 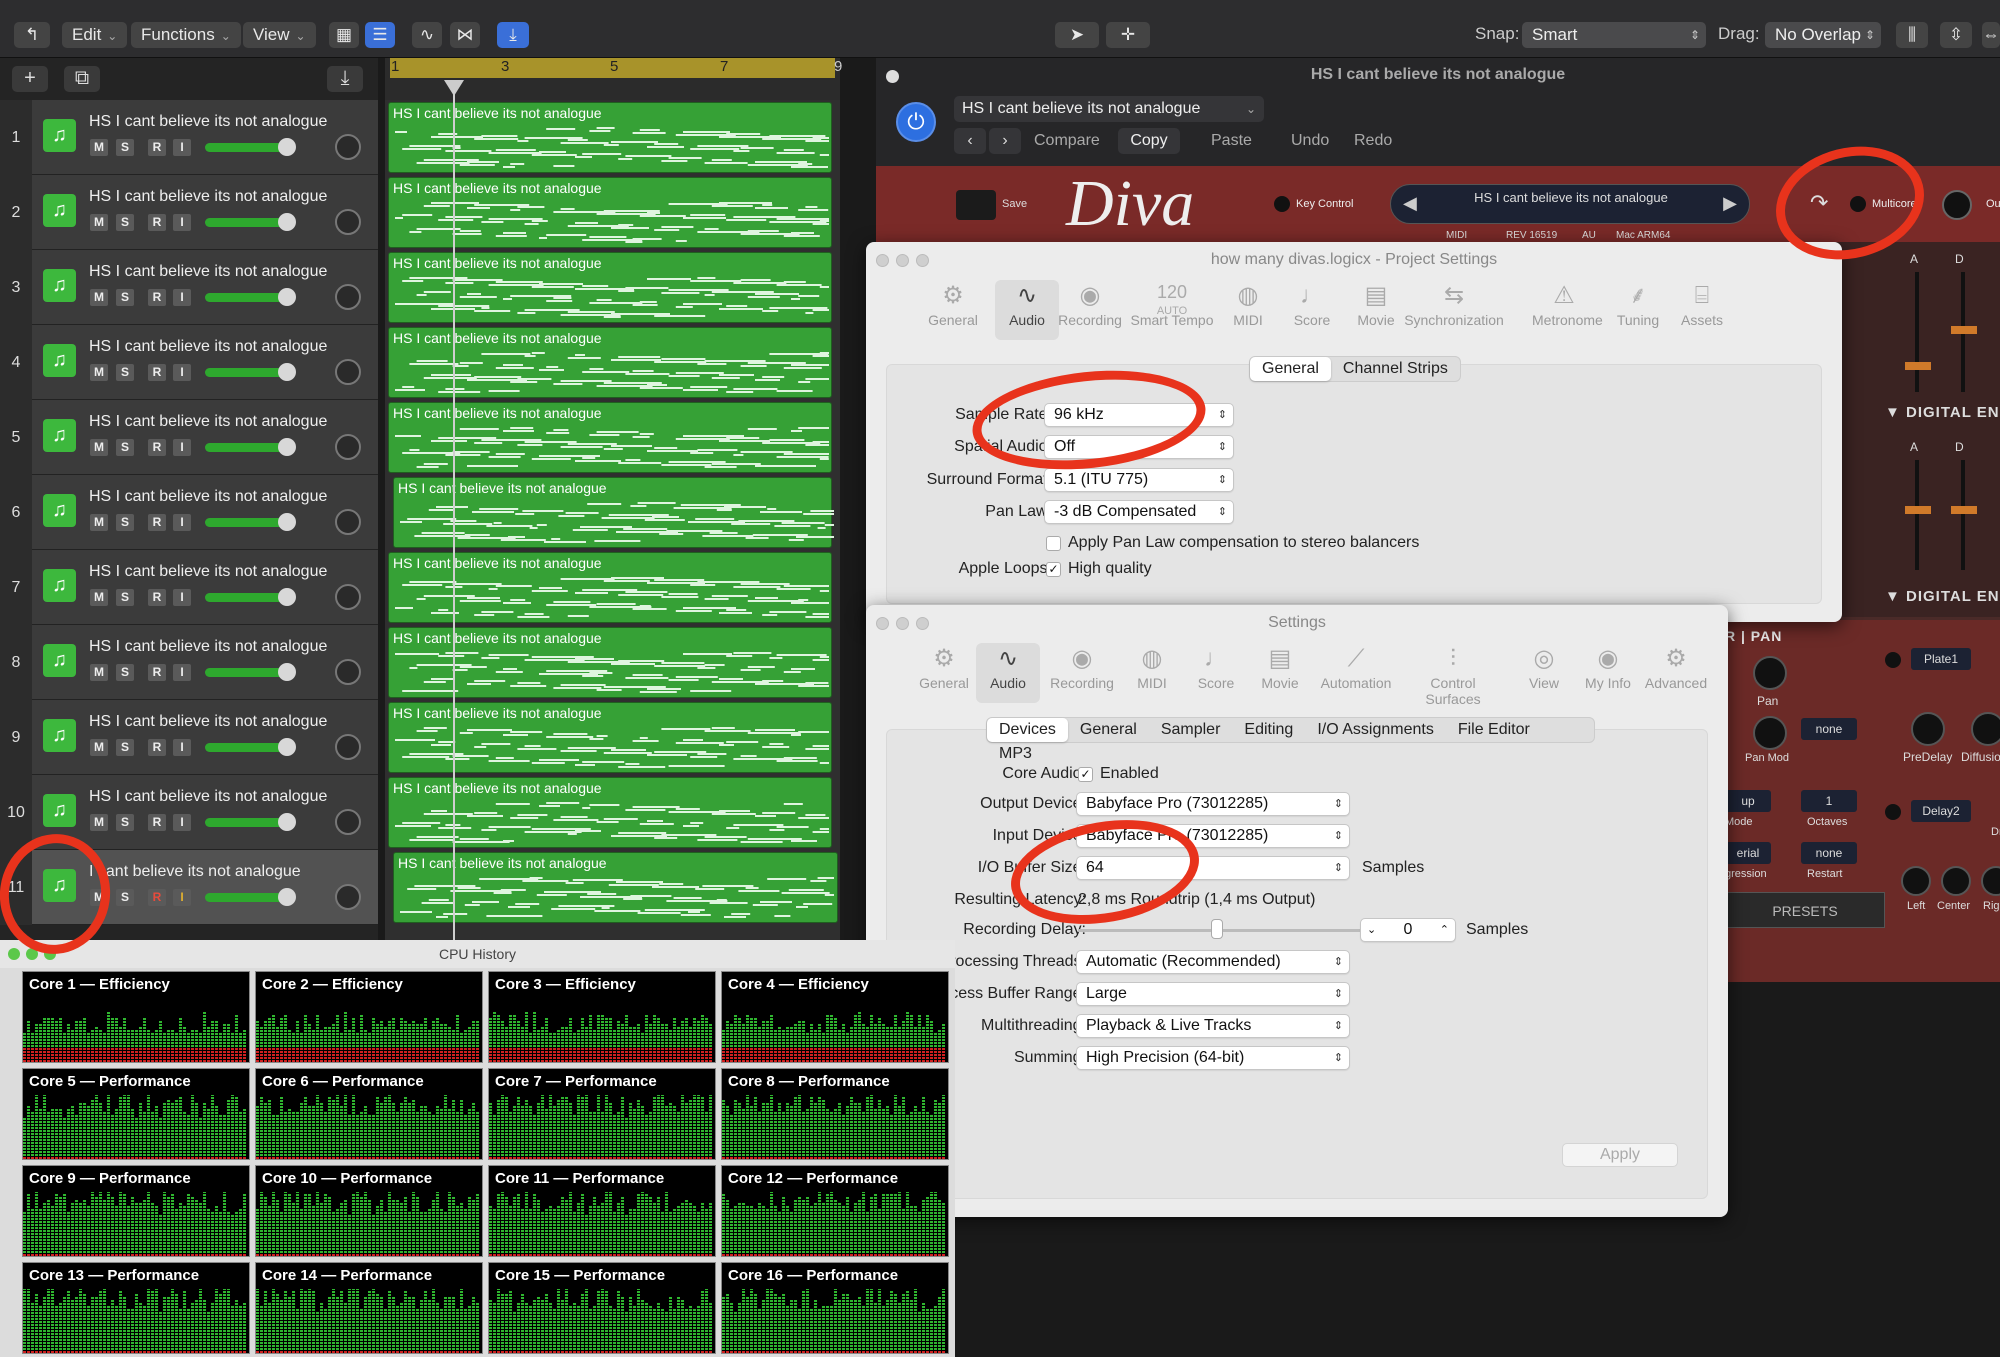 What do you see at coordinates (1829, 729) in the screenshot?
I see `mod-source-select: none` at bounding box center [1829, 729].